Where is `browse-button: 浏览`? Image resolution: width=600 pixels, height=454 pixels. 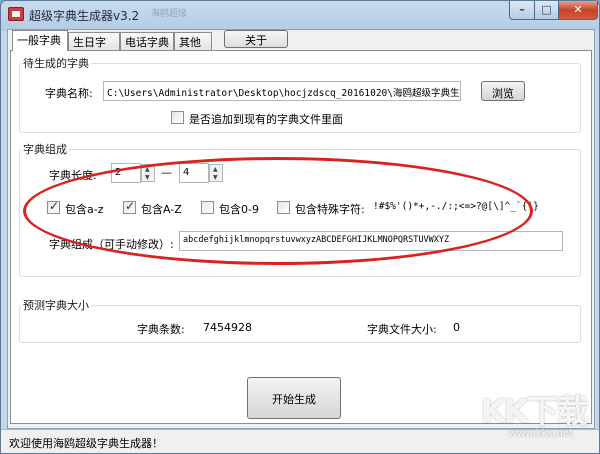
browse-button: 浏览 is located at coordinates (503, 91).